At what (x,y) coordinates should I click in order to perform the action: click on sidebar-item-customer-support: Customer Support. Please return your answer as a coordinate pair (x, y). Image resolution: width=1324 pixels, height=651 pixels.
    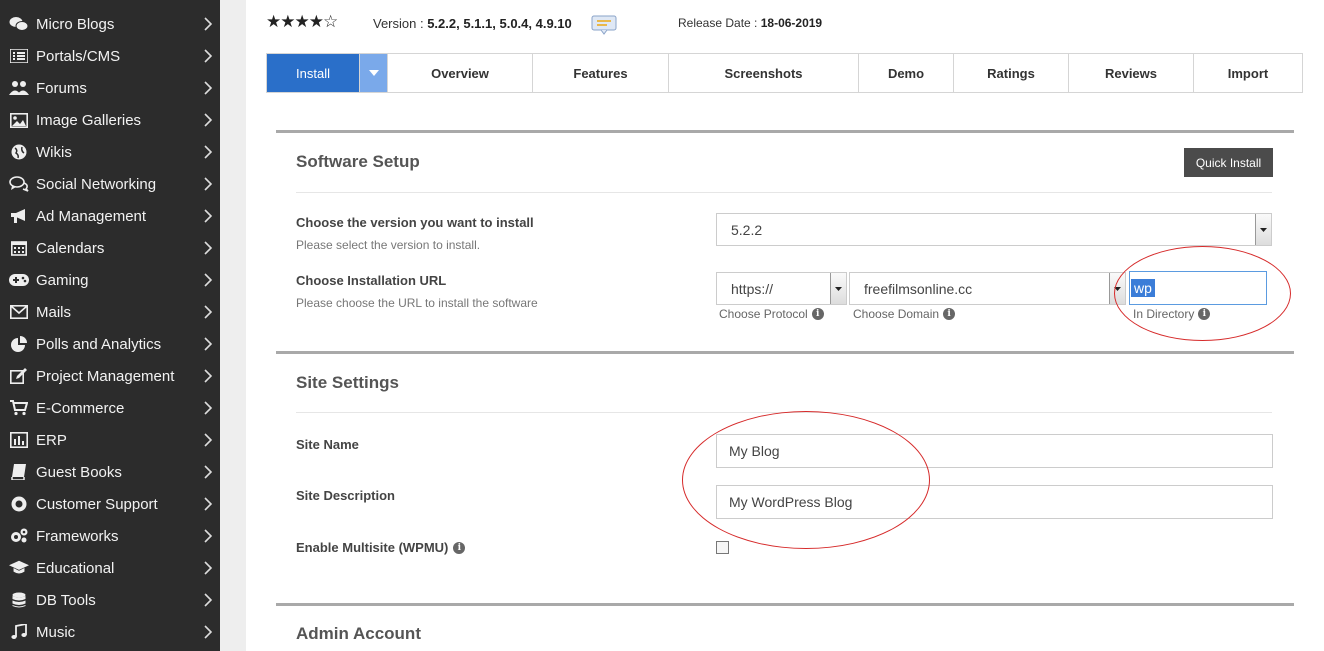
    Looking at the image, I should click on (110, 504).